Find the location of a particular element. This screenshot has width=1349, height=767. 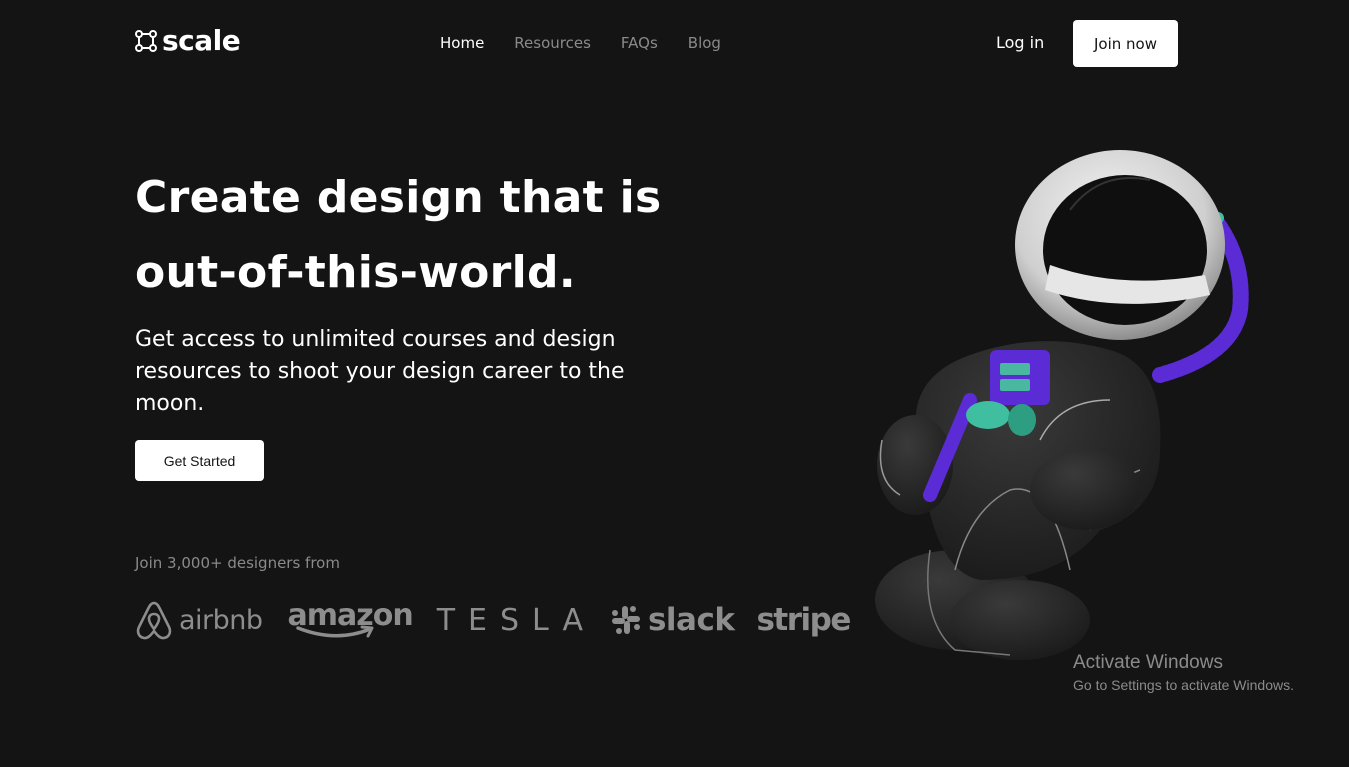

get-started-button: Get Started is located at coordinates (199, 460).